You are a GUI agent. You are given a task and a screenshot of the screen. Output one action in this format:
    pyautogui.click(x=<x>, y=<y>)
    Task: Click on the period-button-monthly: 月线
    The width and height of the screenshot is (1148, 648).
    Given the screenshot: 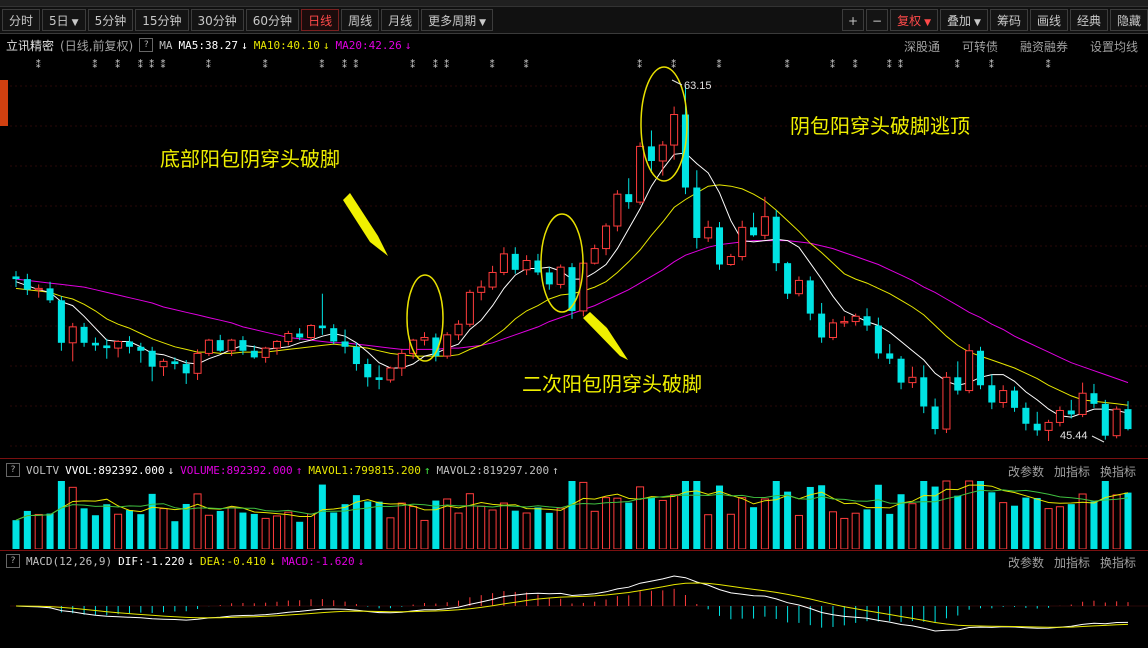 What is the action you would take?
    pyautogui.click(x=400, y=20)
    